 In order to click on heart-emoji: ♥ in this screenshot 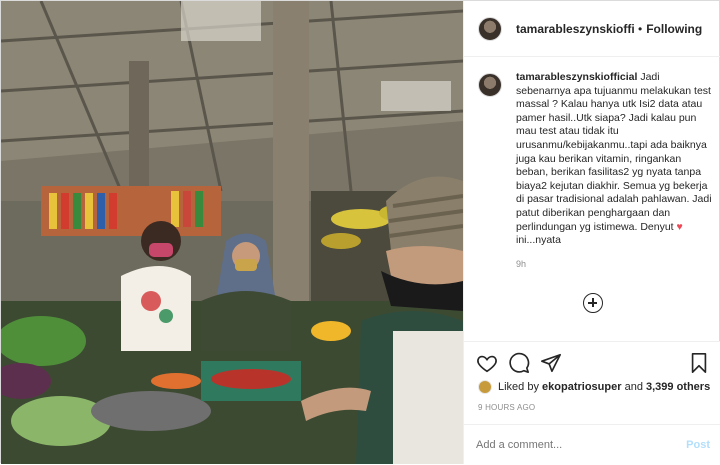, I will do `click(679, 226)`.